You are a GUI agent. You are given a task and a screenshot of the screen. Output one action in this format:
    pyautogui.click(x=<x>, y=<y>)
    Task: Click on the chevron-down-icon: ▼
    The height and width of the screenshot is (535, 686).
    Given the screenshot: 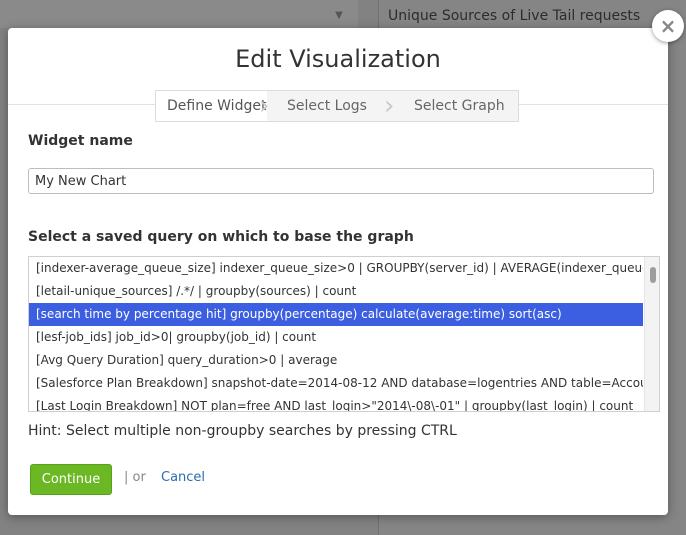 What is the action you would take?
    pyautogui.click(x=339, y=15)
    